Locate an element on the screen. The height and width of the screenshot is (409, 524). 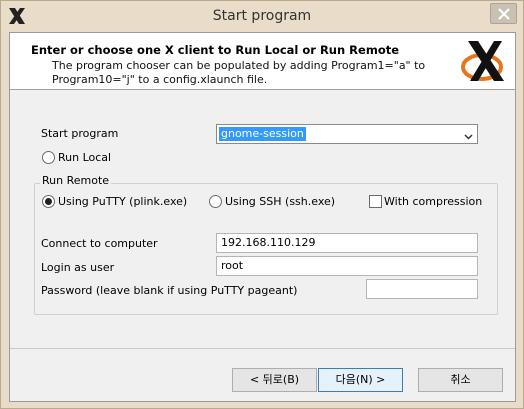
connect-to-computer-input: 192.168.110.129 is located at coordinates (347, 243).